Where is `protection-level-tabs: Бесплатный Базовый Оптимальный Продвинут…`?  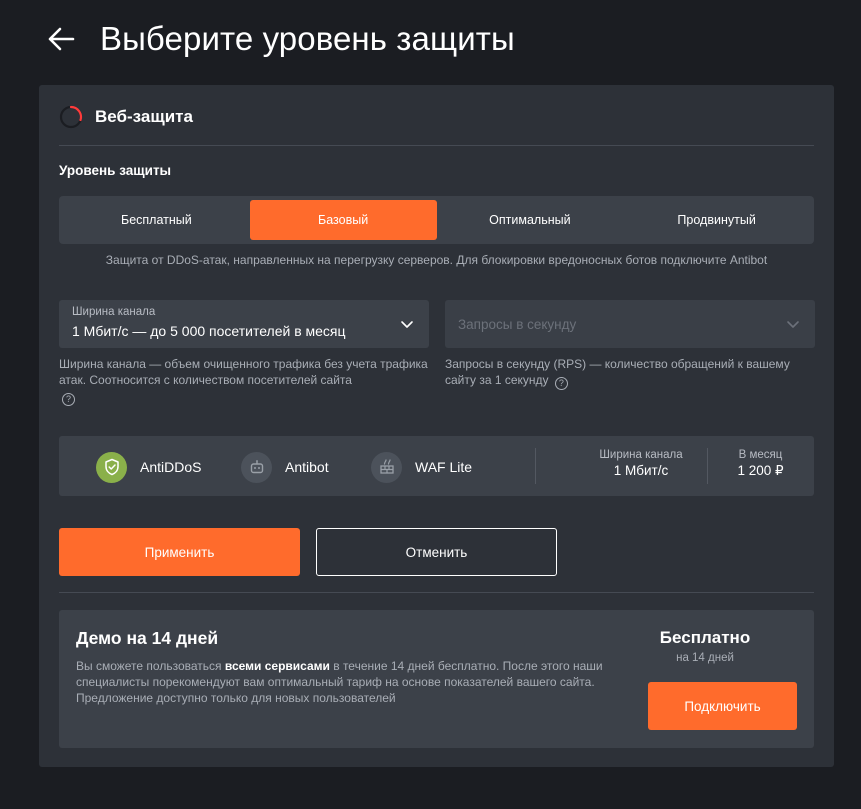 protection-level-tabs: Бесплатный Базовый Оптимальный Продвинут… is located at coordinates (436, 220).